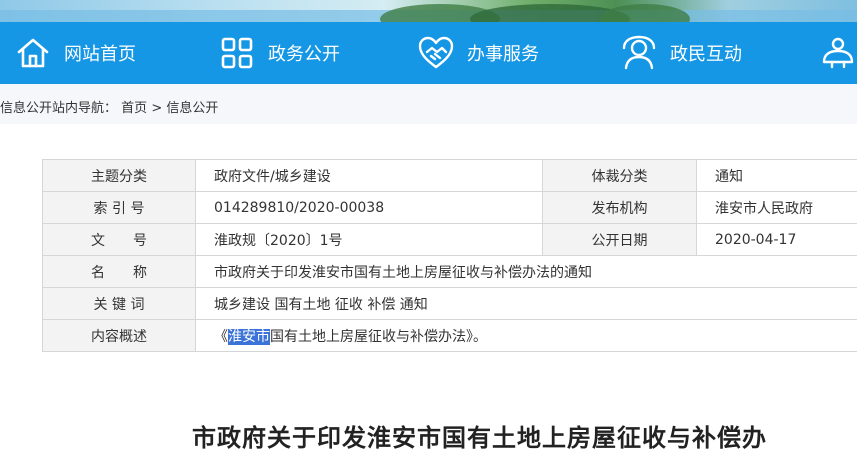 This screenshot has height=466, width=857. Describe the element at coordinates (776, 207) in the screenshot. I see `publisher-value: 淮安市人民政府` at that location.